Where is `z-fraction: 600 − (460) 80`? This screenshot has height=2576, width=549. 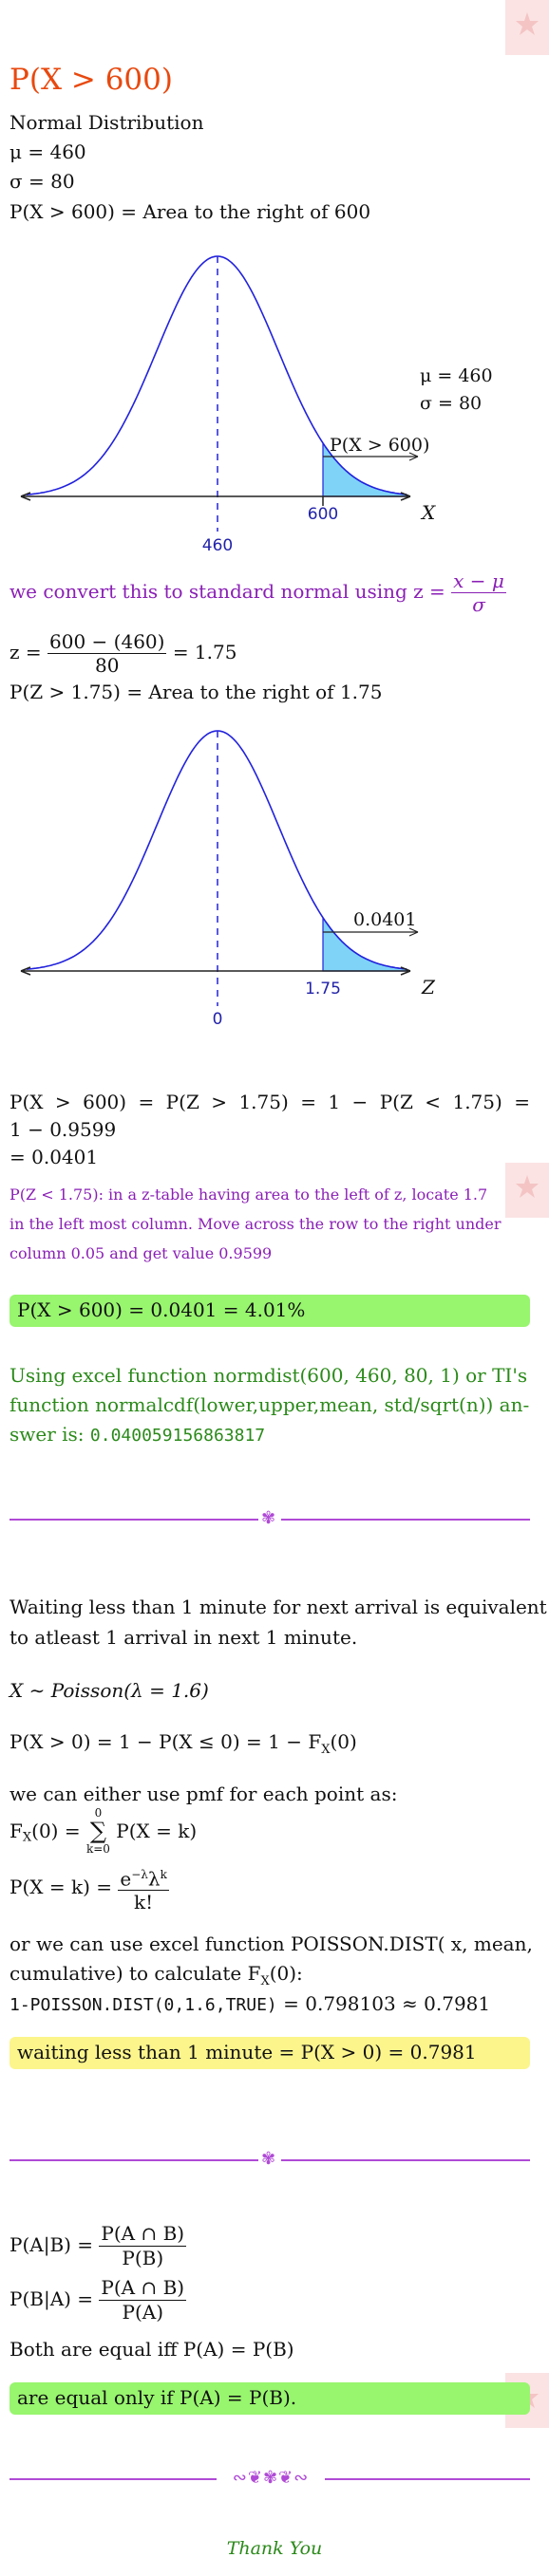 z-fraction: 600 − (460) 80 is located at coordinates (107, 653).